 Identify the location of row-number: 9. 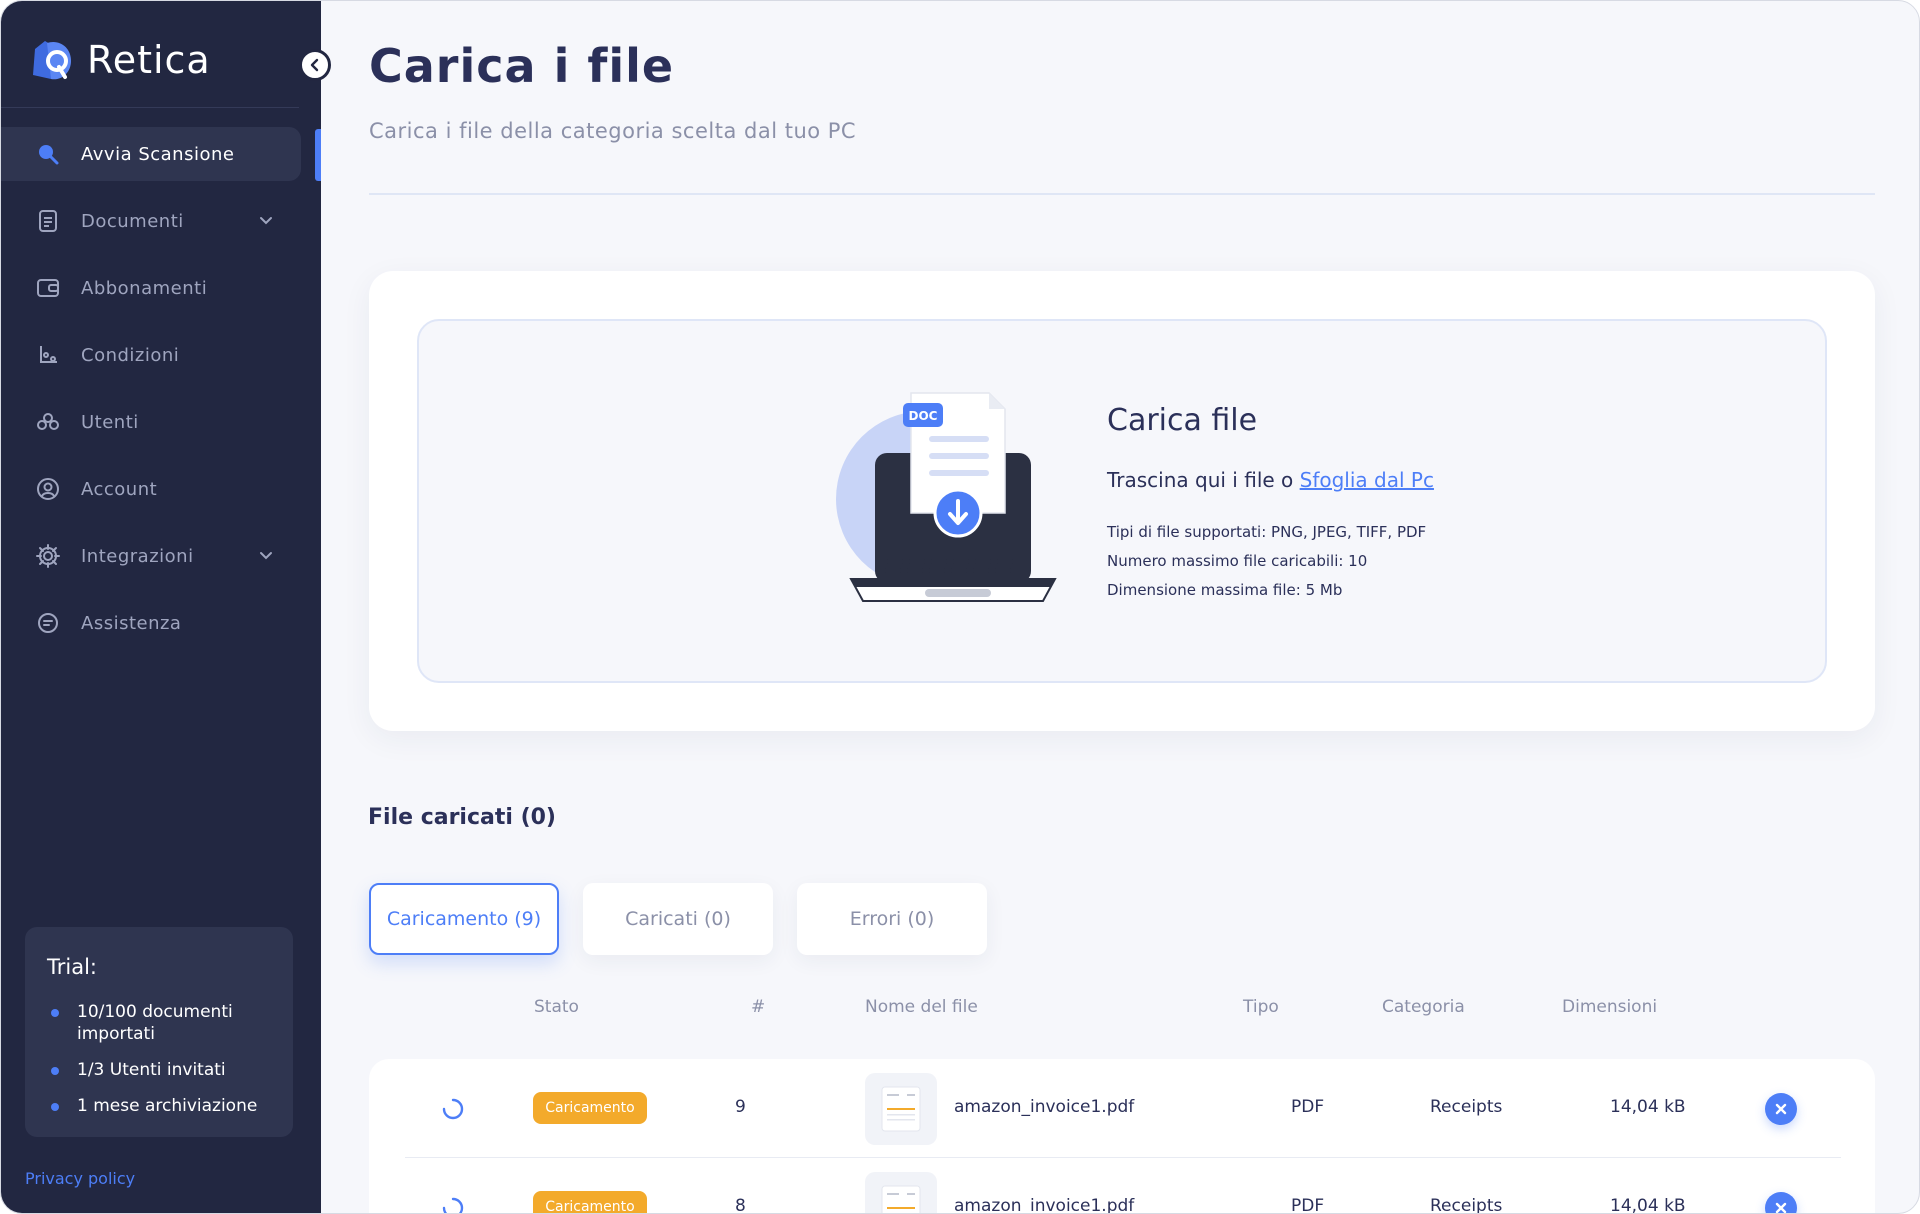
(740, 1107).